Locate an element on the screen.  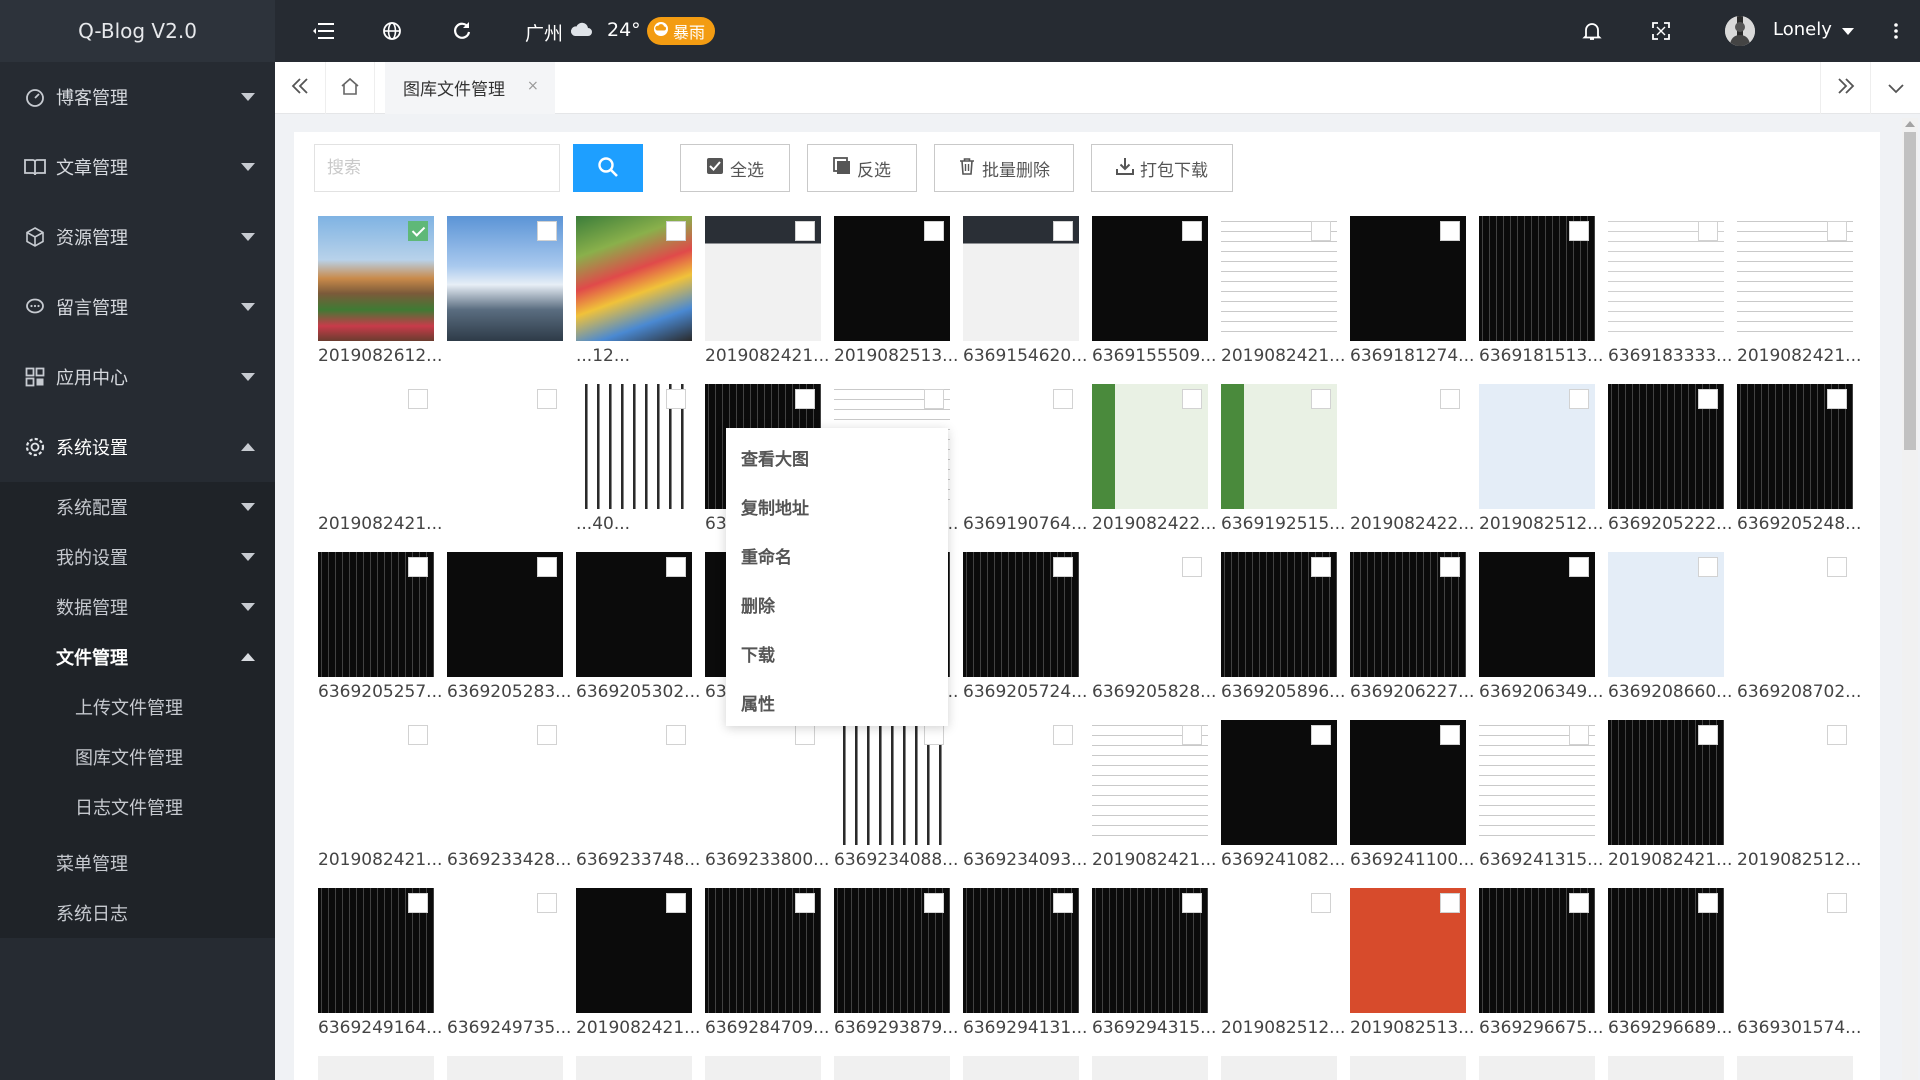
chevron-down-icon is located at coordinates (1848, 31).